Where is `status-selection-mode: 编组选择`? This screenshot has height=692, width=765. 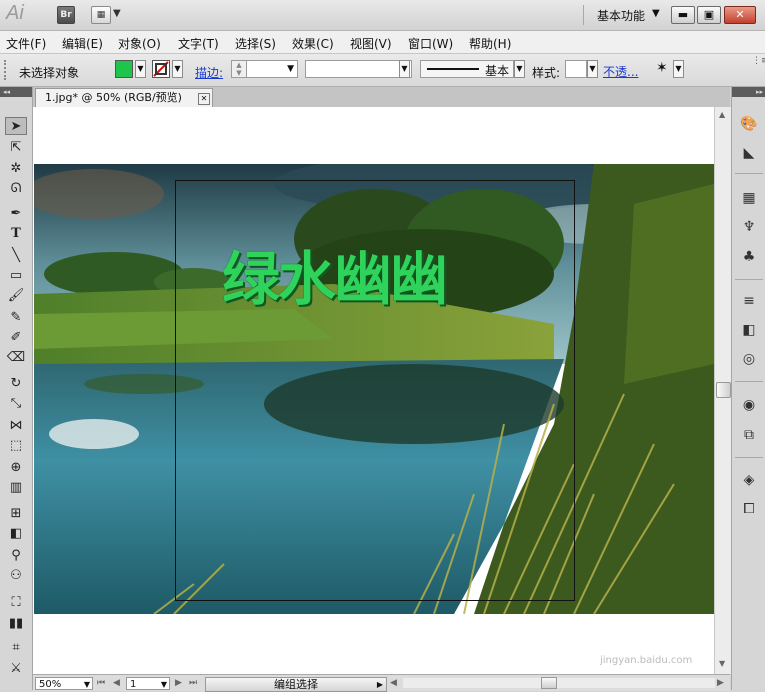 status-selection-mode: 编组选择 is located at coordinates (296, 684).